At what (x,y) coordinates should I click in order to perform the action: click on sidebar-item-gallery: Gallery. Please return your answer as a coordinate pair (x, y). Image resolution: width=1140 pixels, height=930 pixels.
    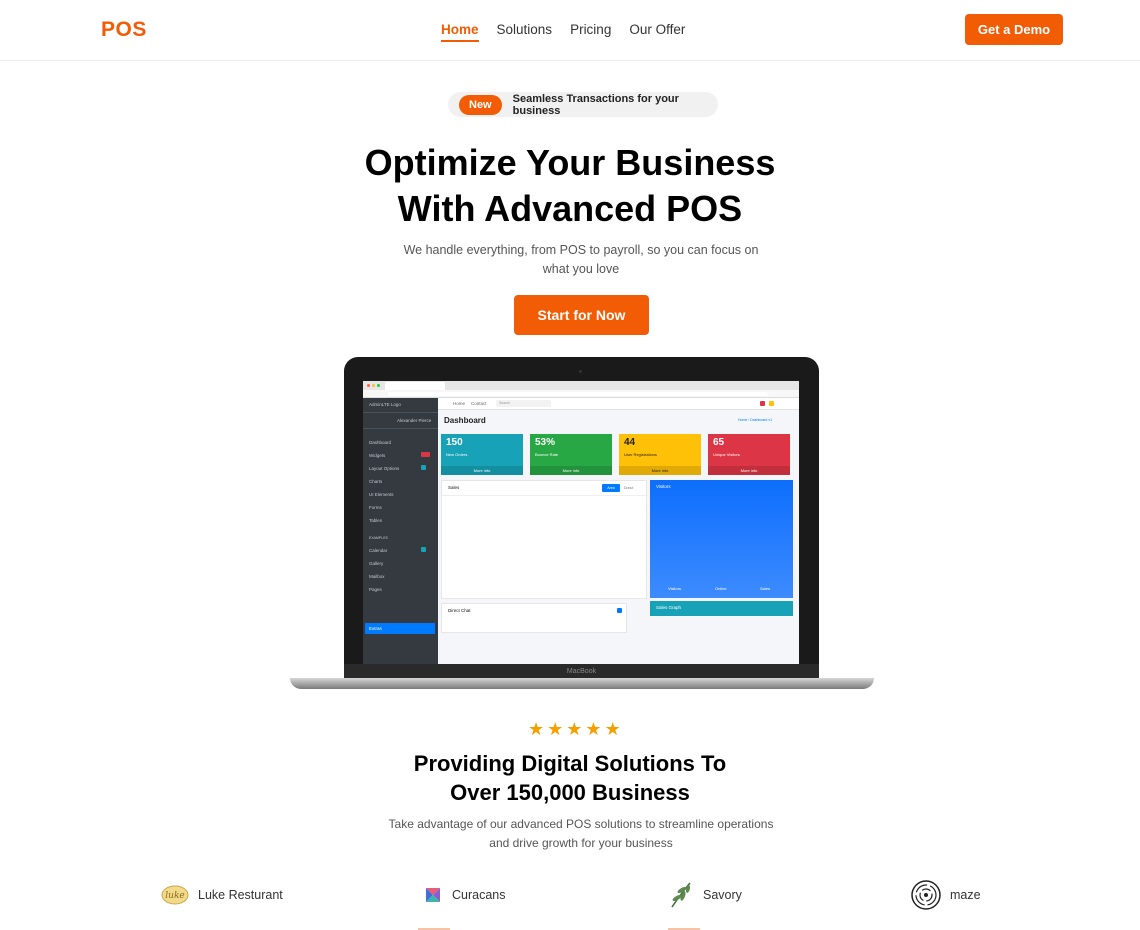
    Looking at the image, I should click on (376, 563).